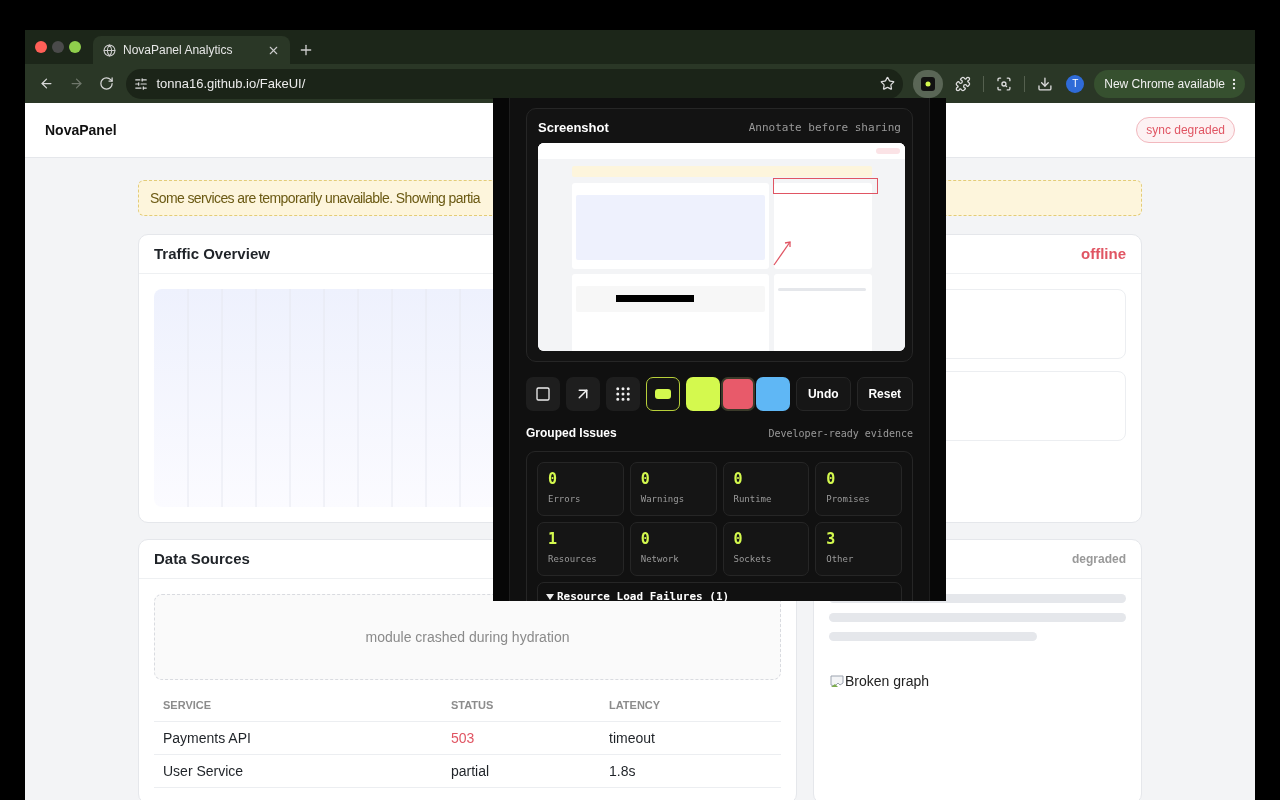 The image size is (1280, 800). I want to click on issue-category: Runtime, so click(753, 499).